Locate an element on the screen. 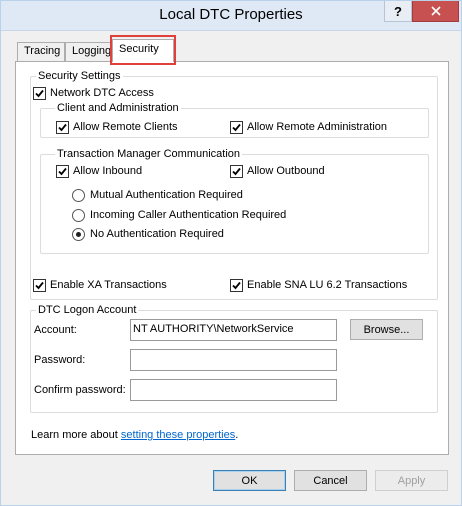 This screenshot has width=462, height=506. enable-sna-checkbox: Enable SNA LU 6.2 Transactions is located at coordinates (318, 285).